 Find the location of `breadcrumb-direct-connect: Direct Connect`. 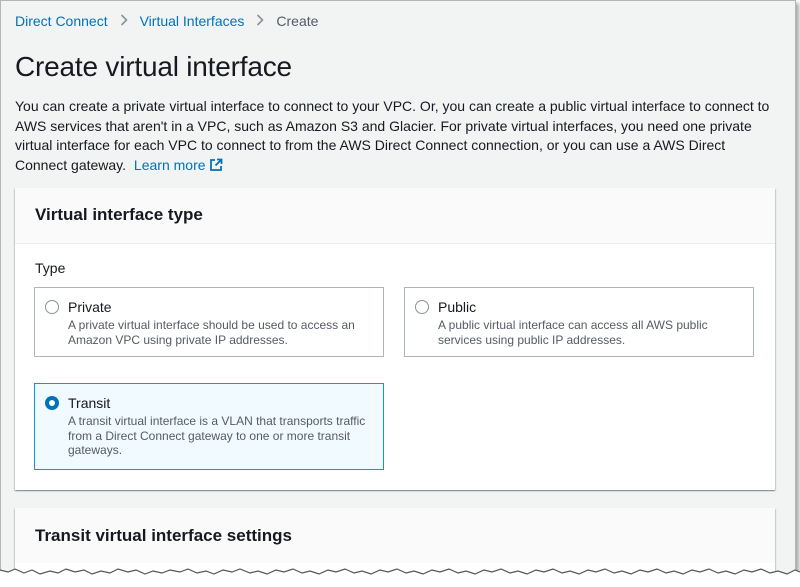

breadcrumb-direct-connect: Direct Connect is located at coordinates (61, 21).